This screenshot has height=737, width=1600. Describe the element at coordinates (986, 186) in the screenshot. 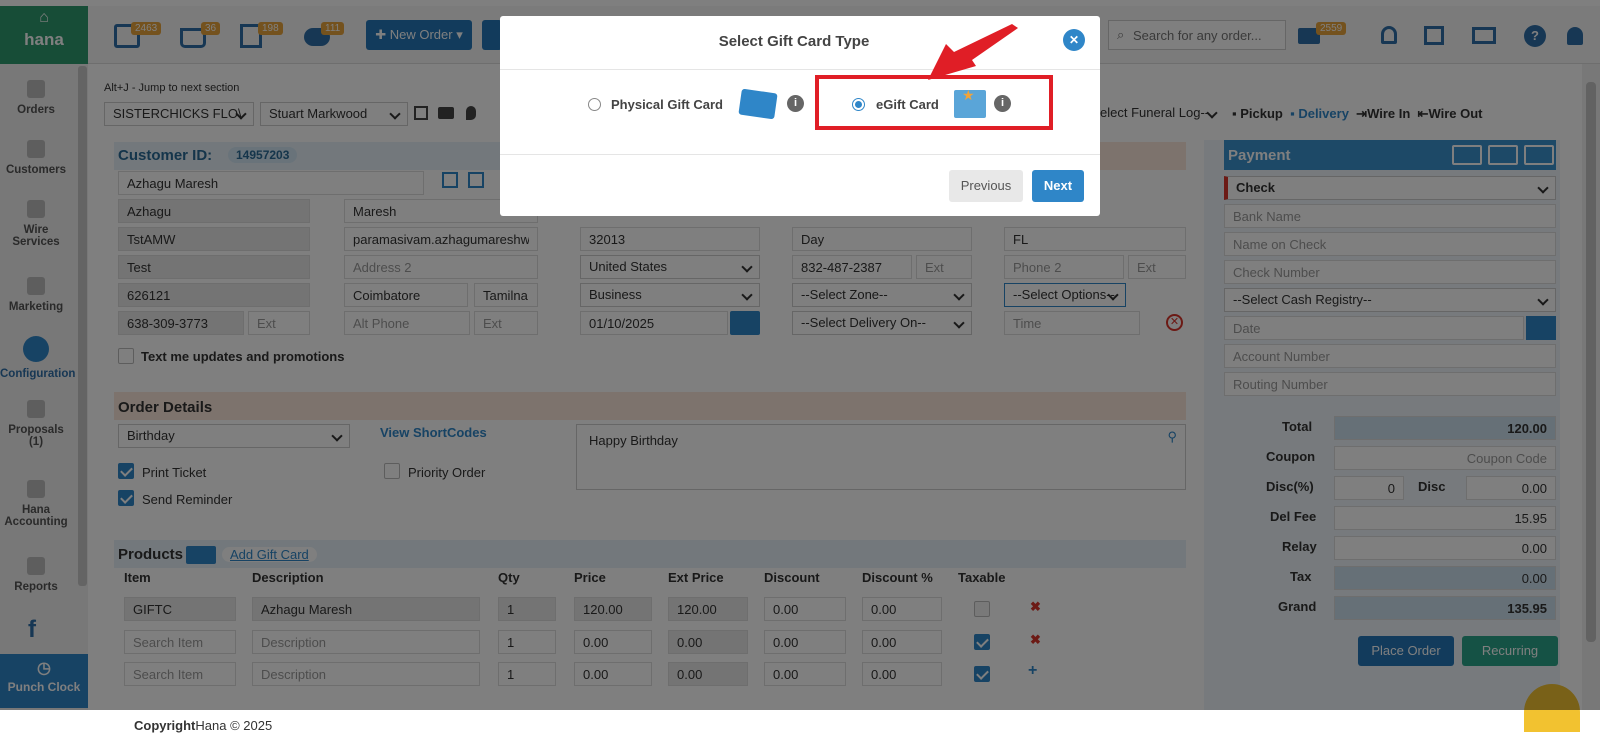

I see `previous-button: Previous` at that location.